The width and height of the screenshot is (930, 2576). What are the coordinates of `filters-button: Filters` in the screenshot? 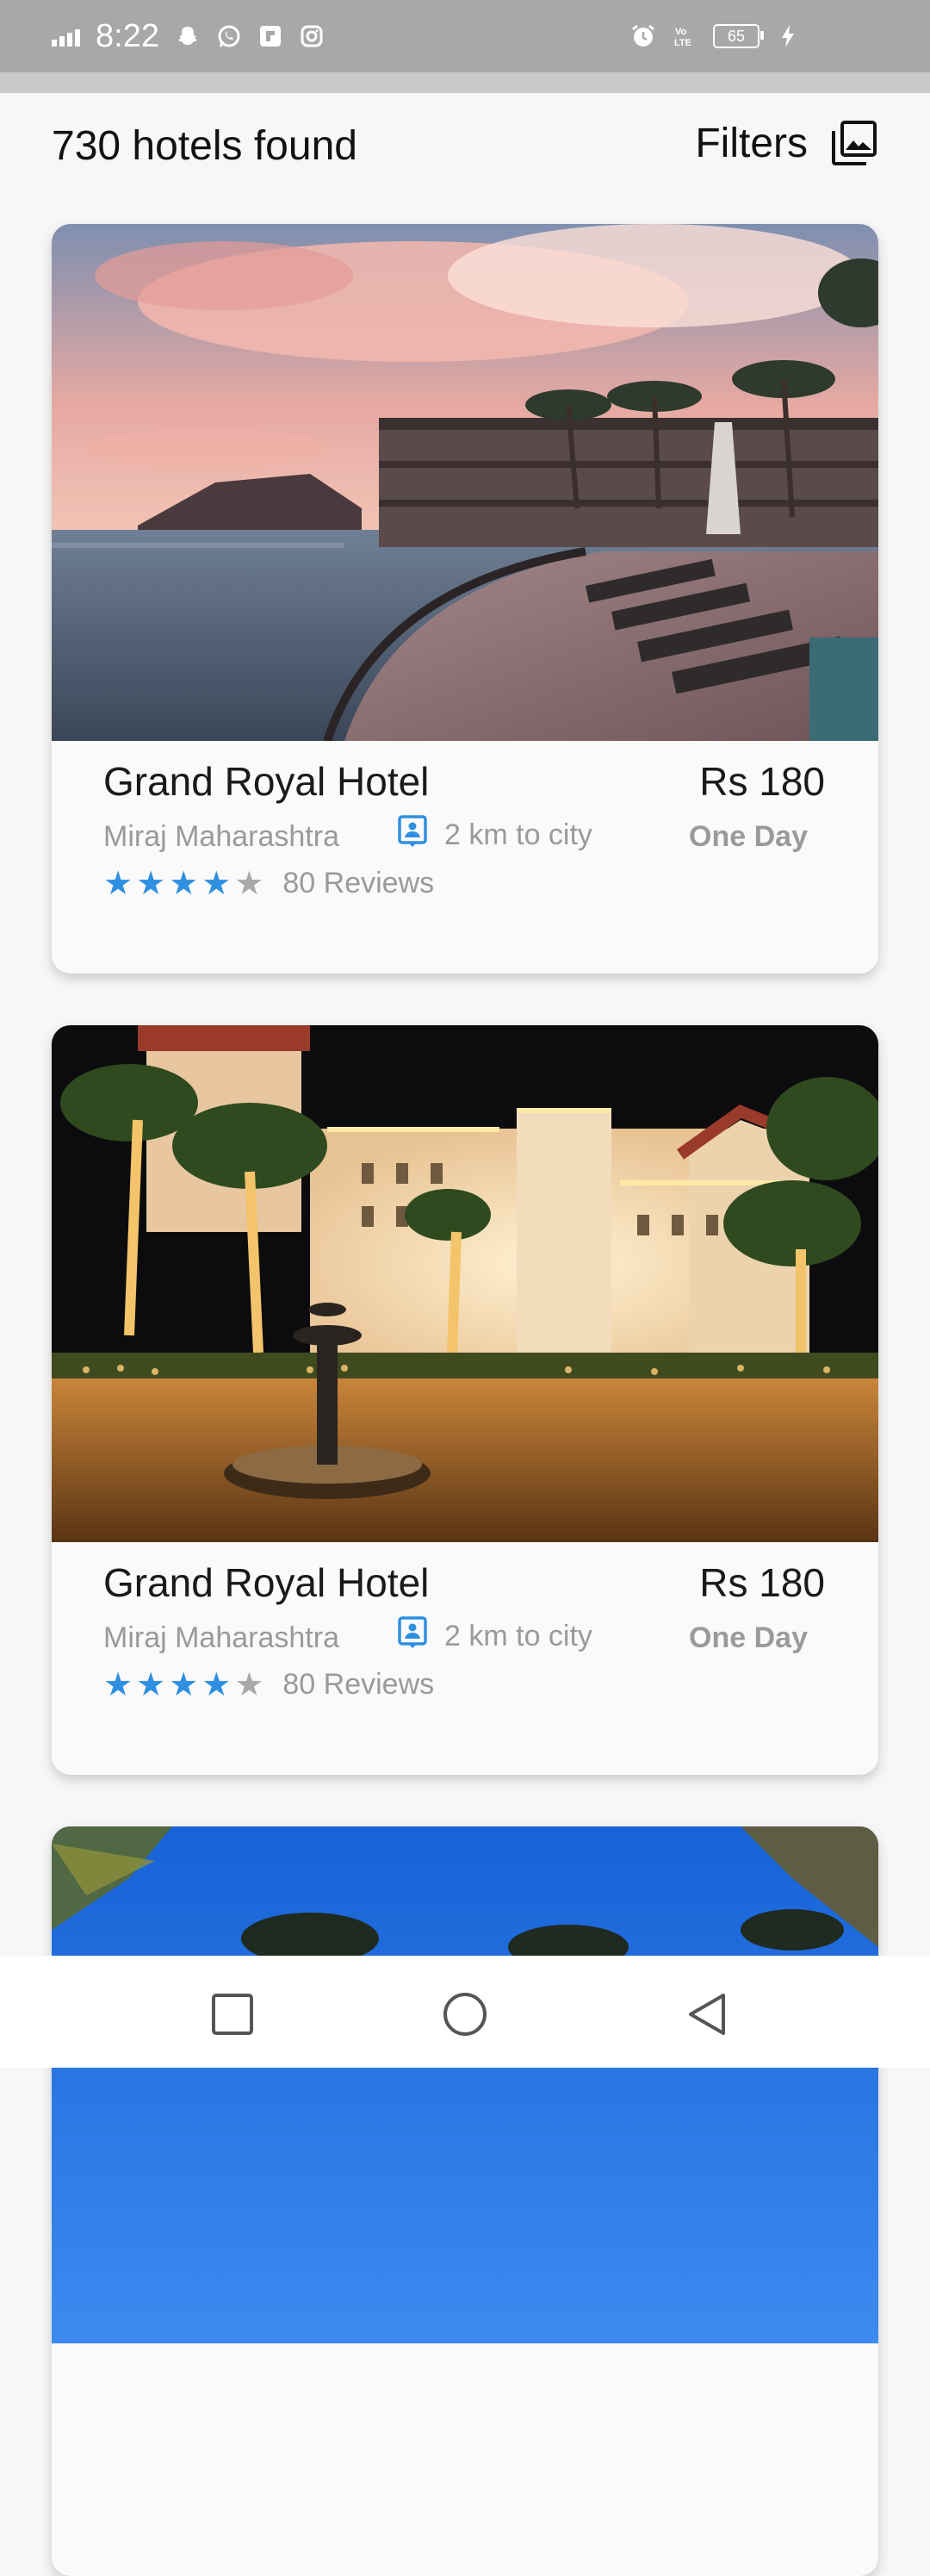 It's located at (787, 143).